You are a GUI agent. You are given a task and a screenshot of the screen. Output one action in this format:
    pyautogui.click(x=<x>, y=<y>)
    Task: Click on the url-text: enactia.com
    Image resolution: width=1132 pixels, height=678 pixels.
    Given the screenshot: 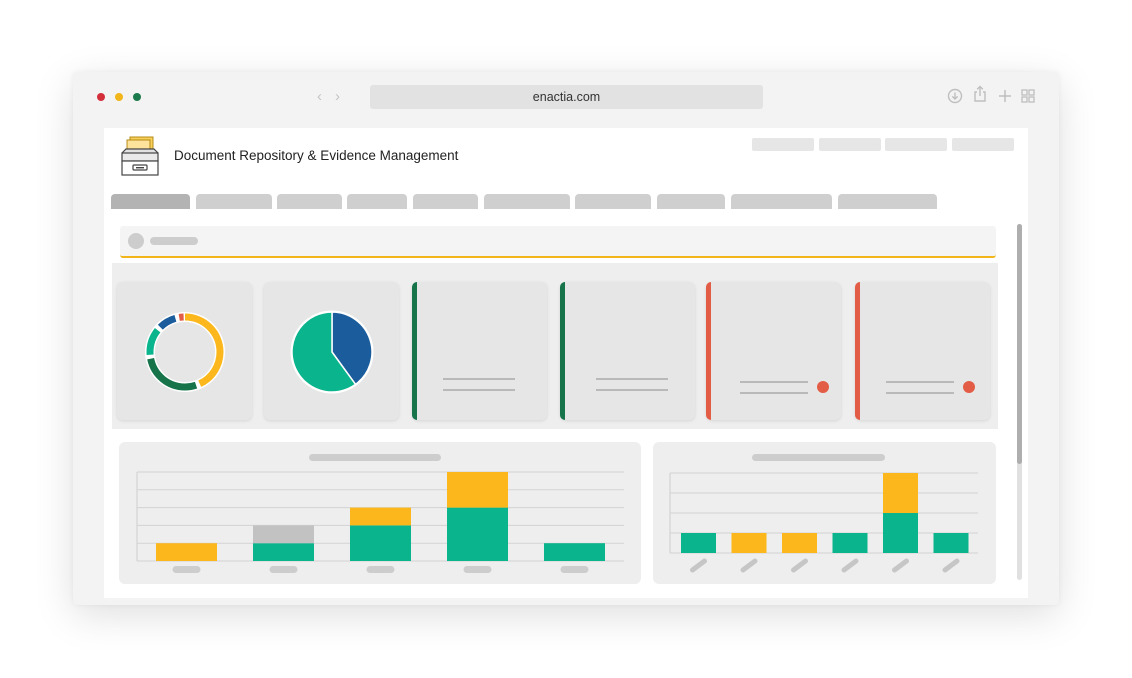 What is the action you would take?
    pyautogui.click(x=566, y=97)
    